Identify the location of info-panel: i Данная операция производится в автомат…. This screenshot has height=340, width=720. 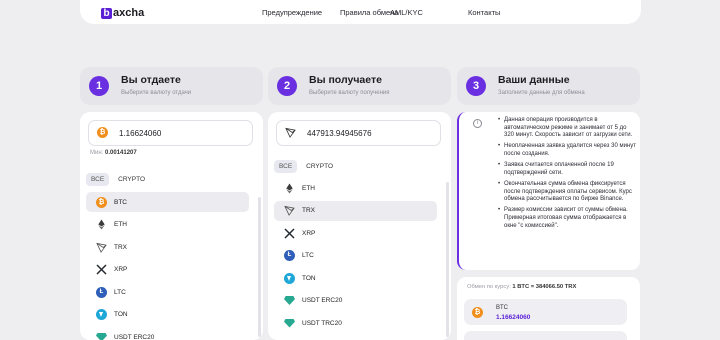
(548, 191).